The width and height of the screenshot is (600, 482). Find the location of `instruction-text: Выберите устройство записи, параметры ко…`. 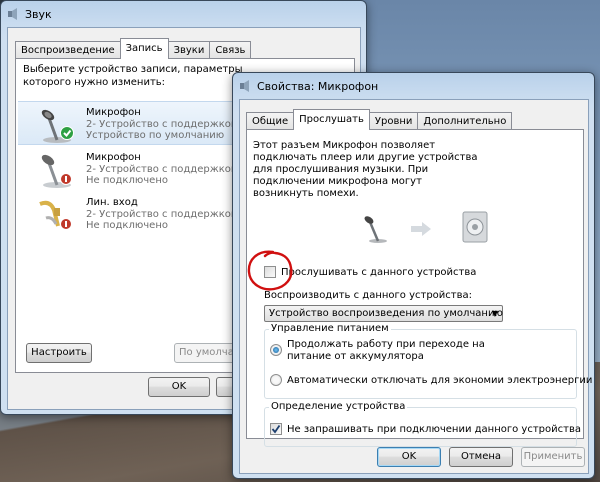

instruction-text: Выберите устройство записи, параметры ко… is located at coordinates (133, 76).